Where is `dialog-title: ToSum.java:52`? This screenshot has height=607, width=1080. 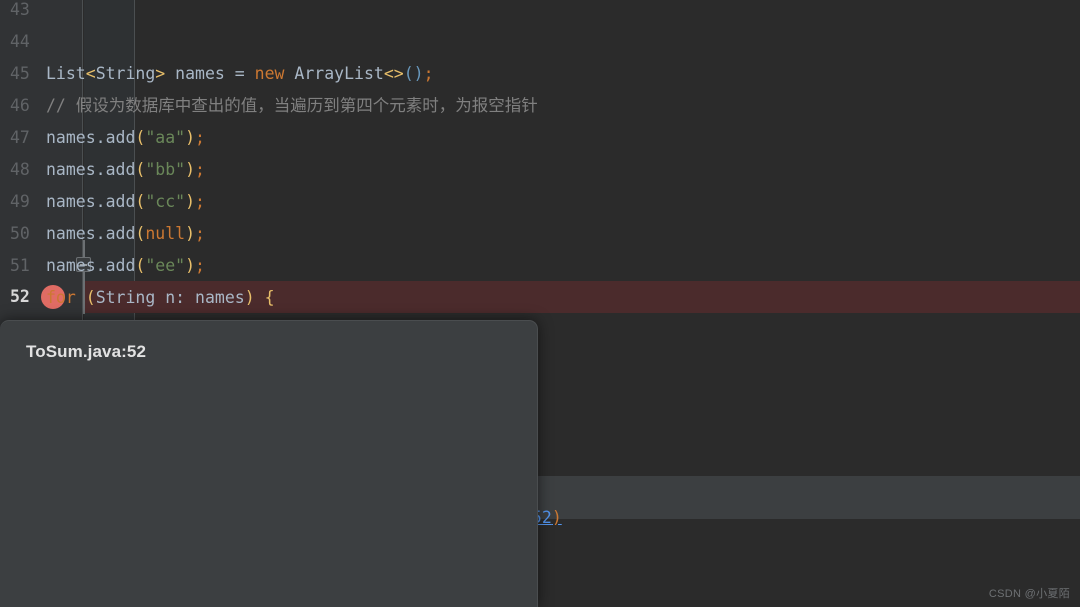
dialog-title: ToSum.java:52 is located at coordinates (86, 351).